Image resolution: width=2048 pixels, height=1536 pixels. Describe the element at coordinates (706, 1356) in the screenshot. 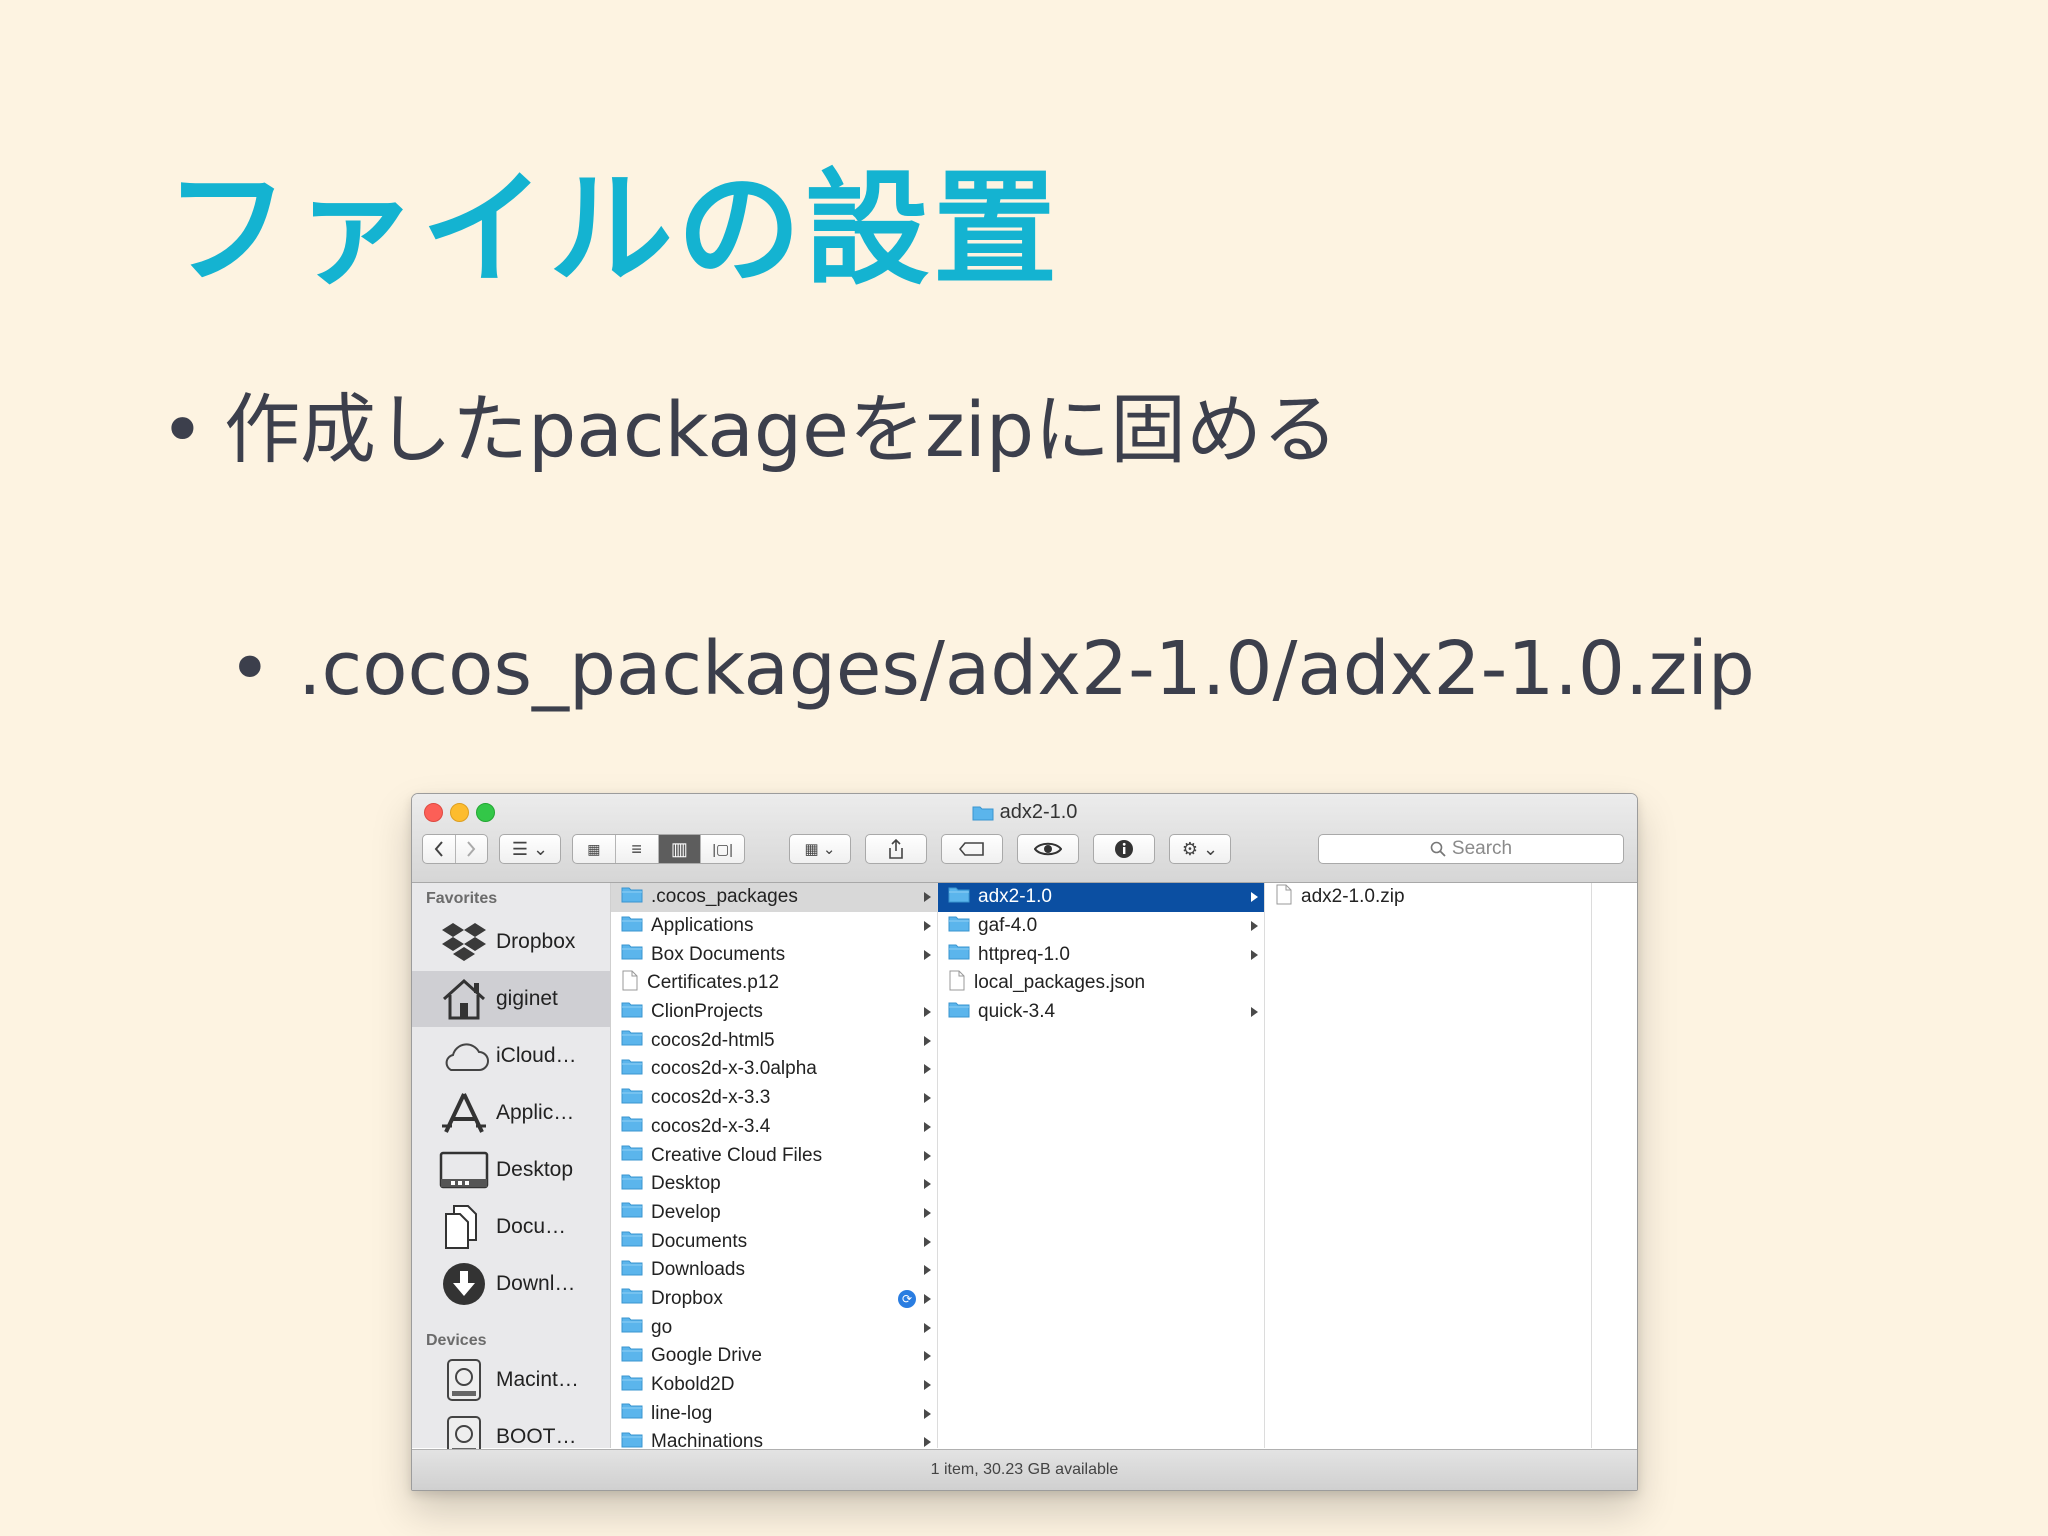

I see `item-name: Google Drive` at that location.